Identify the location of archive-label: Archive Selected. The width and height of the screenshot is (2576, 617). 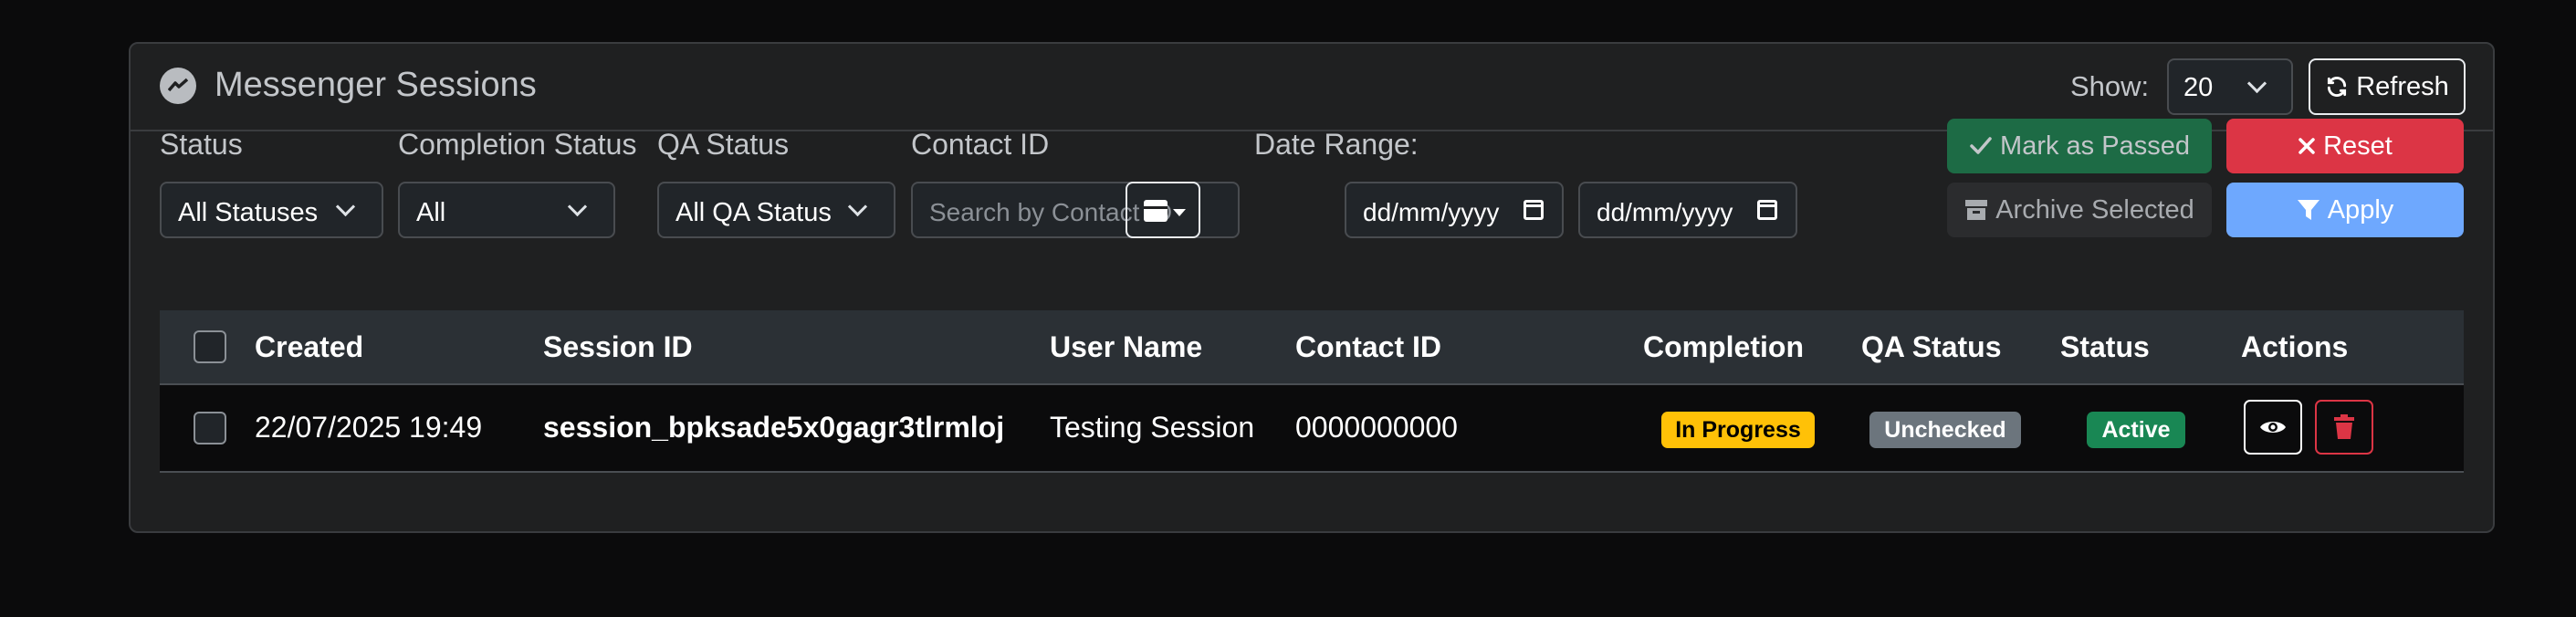
(2094, 209).